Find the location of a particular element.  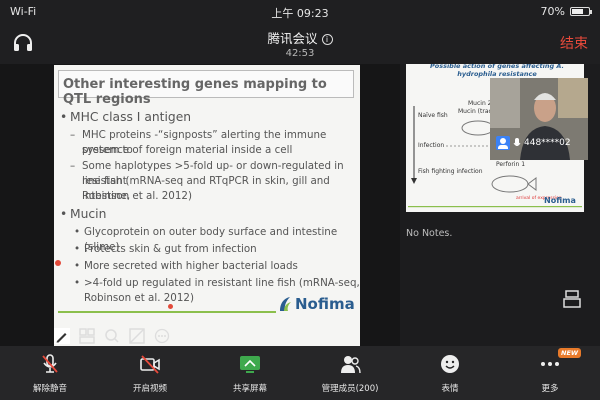

status-bar: Wi-Fi 上午 09:23 70% is located at coordinates (300, 11).